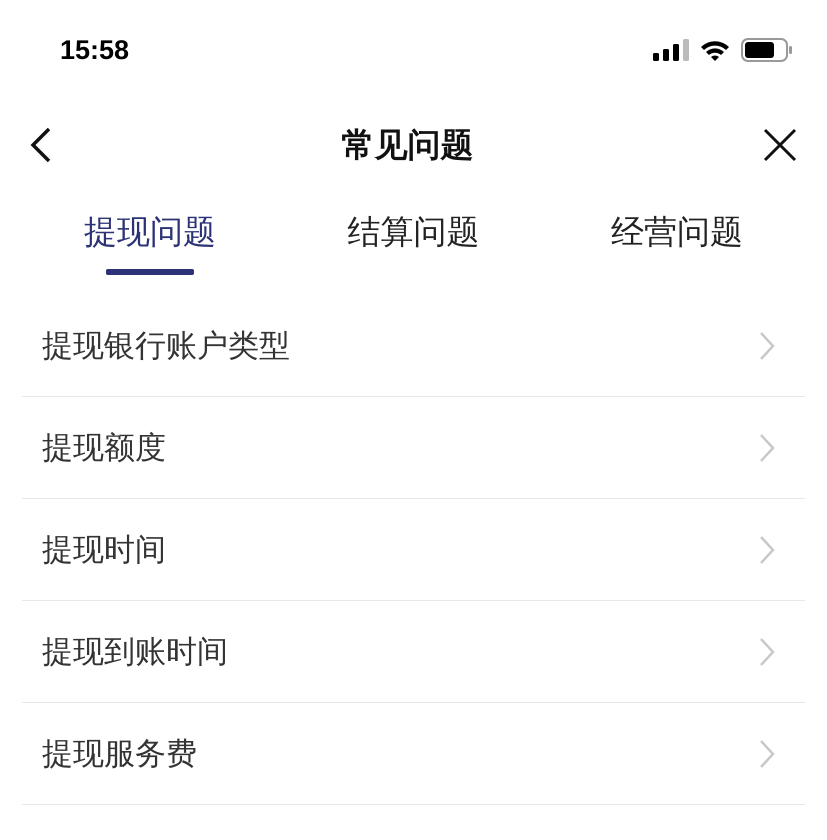 Image resolution: width=827 pixels, height=840 pixels. Describe the element at coordinates (780, 145) in the screenshot. I see `close-icon` at that location.